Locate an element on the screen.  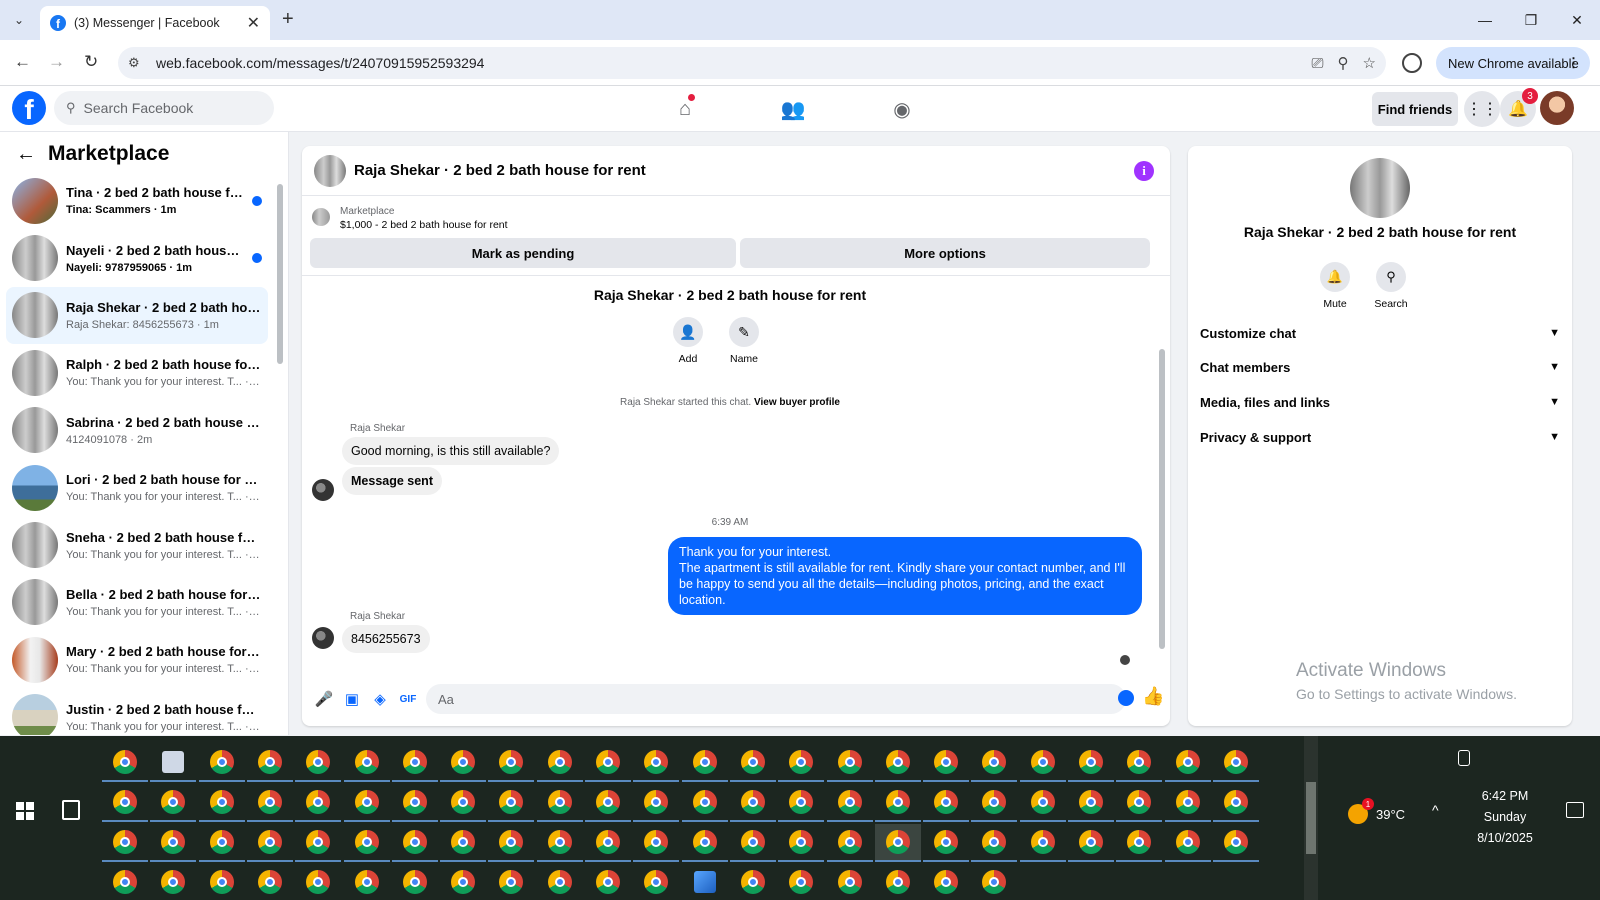
gif-icon: GIF is located at coordinates (408, 699).